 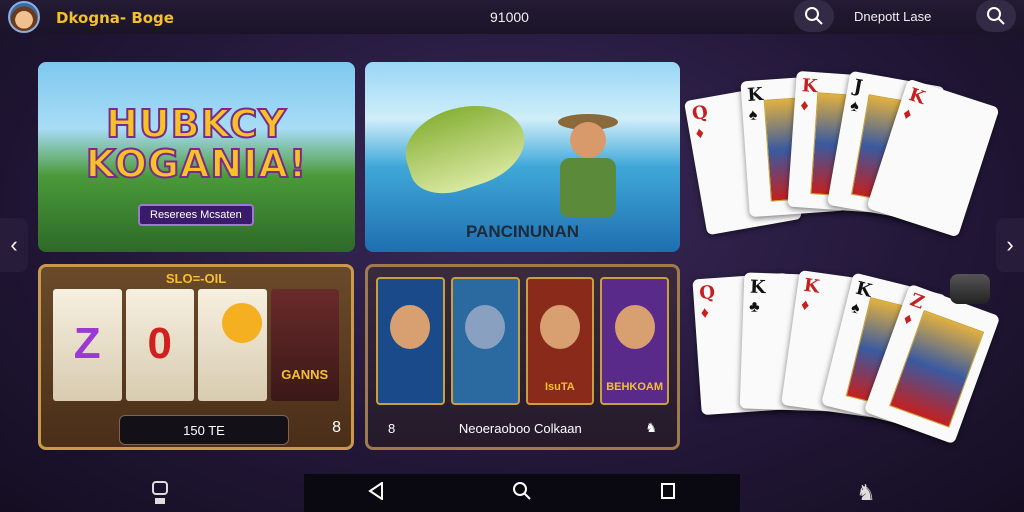 I want to click on carousel-prev-button: ‹, so click(x=14, y=245).